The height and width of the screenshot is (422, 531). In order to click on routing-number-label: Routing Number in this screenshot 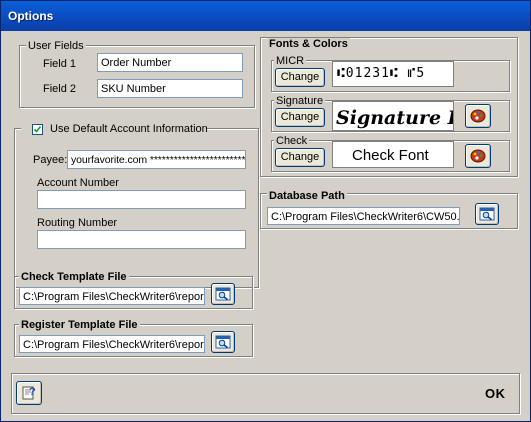, I will do `click(77, 223)`.